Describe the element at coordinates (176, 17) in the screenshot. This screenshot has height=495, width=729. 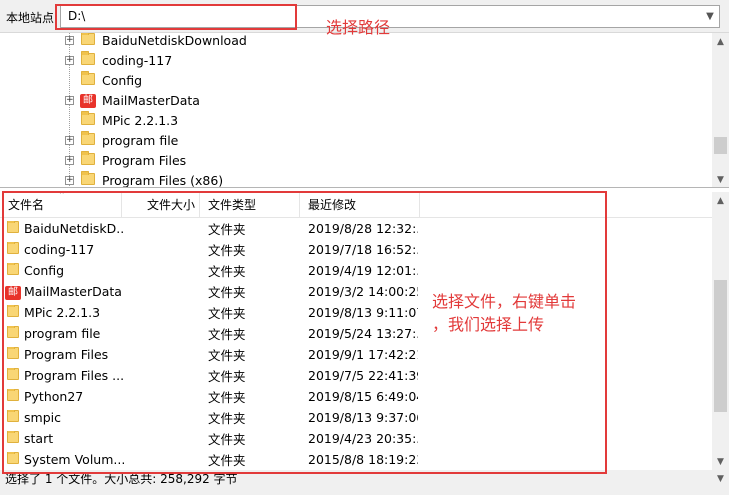
I see `path-highlight-box` at that location.